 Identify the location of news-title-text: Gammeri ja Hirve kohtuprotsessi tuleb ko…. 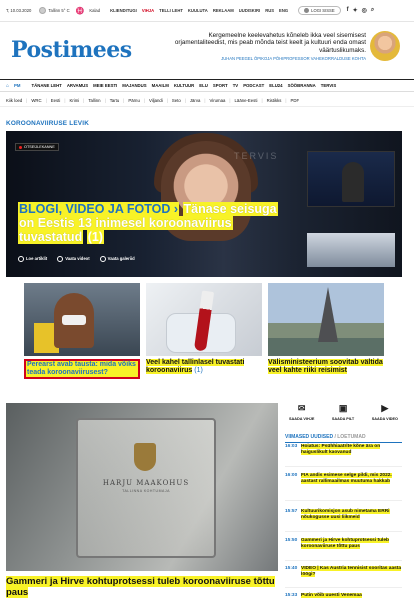
(345, 543).